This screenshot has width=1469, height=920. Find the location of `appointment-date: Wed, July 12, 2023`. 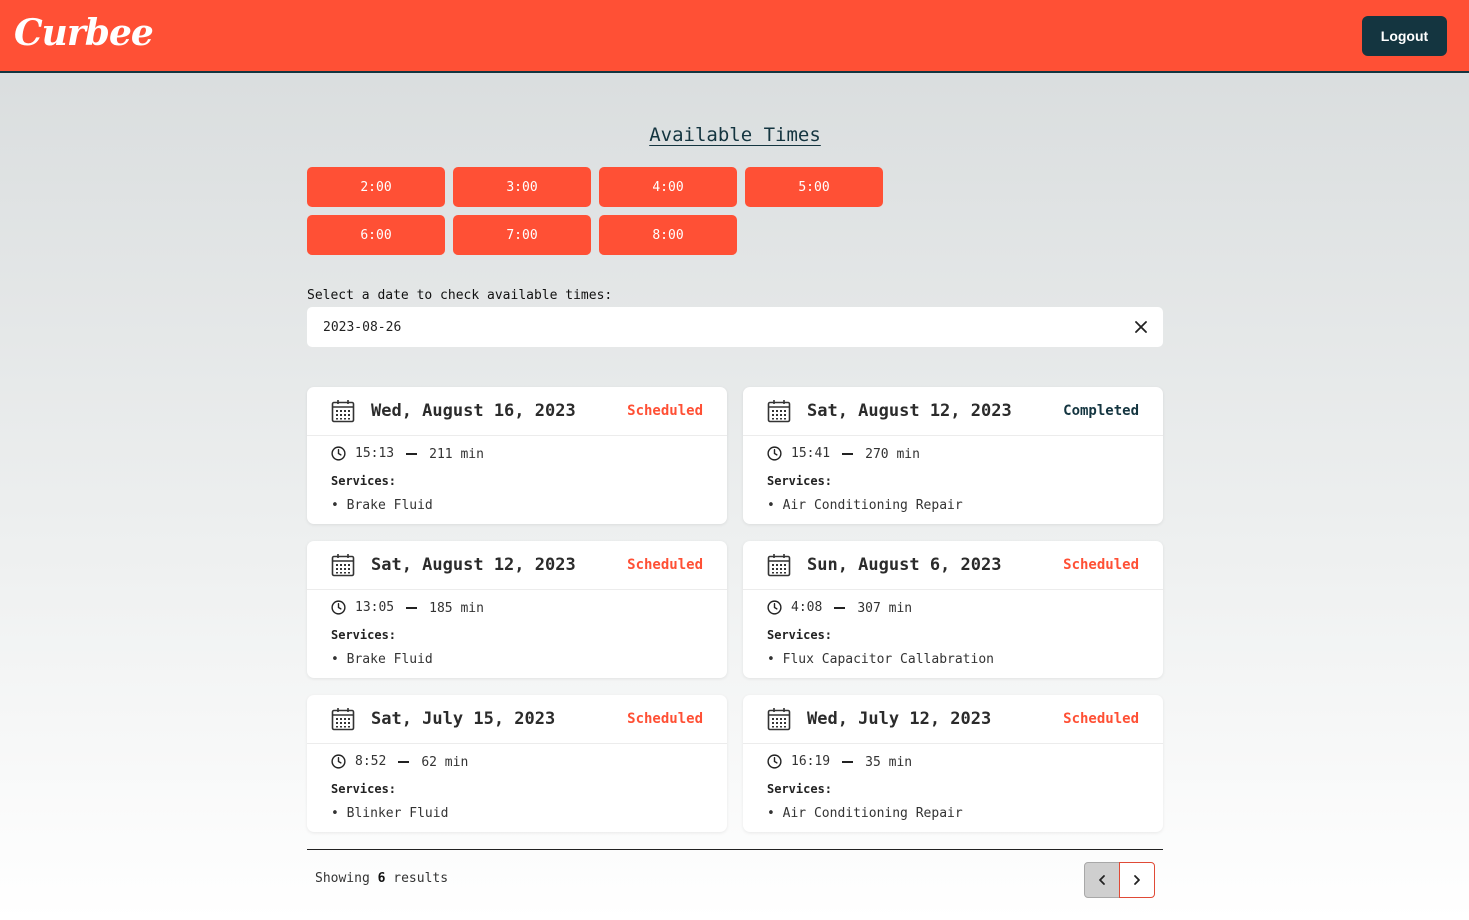

appointment-date: Wed, July 12, 2023 is located at coordinates (899, 719).